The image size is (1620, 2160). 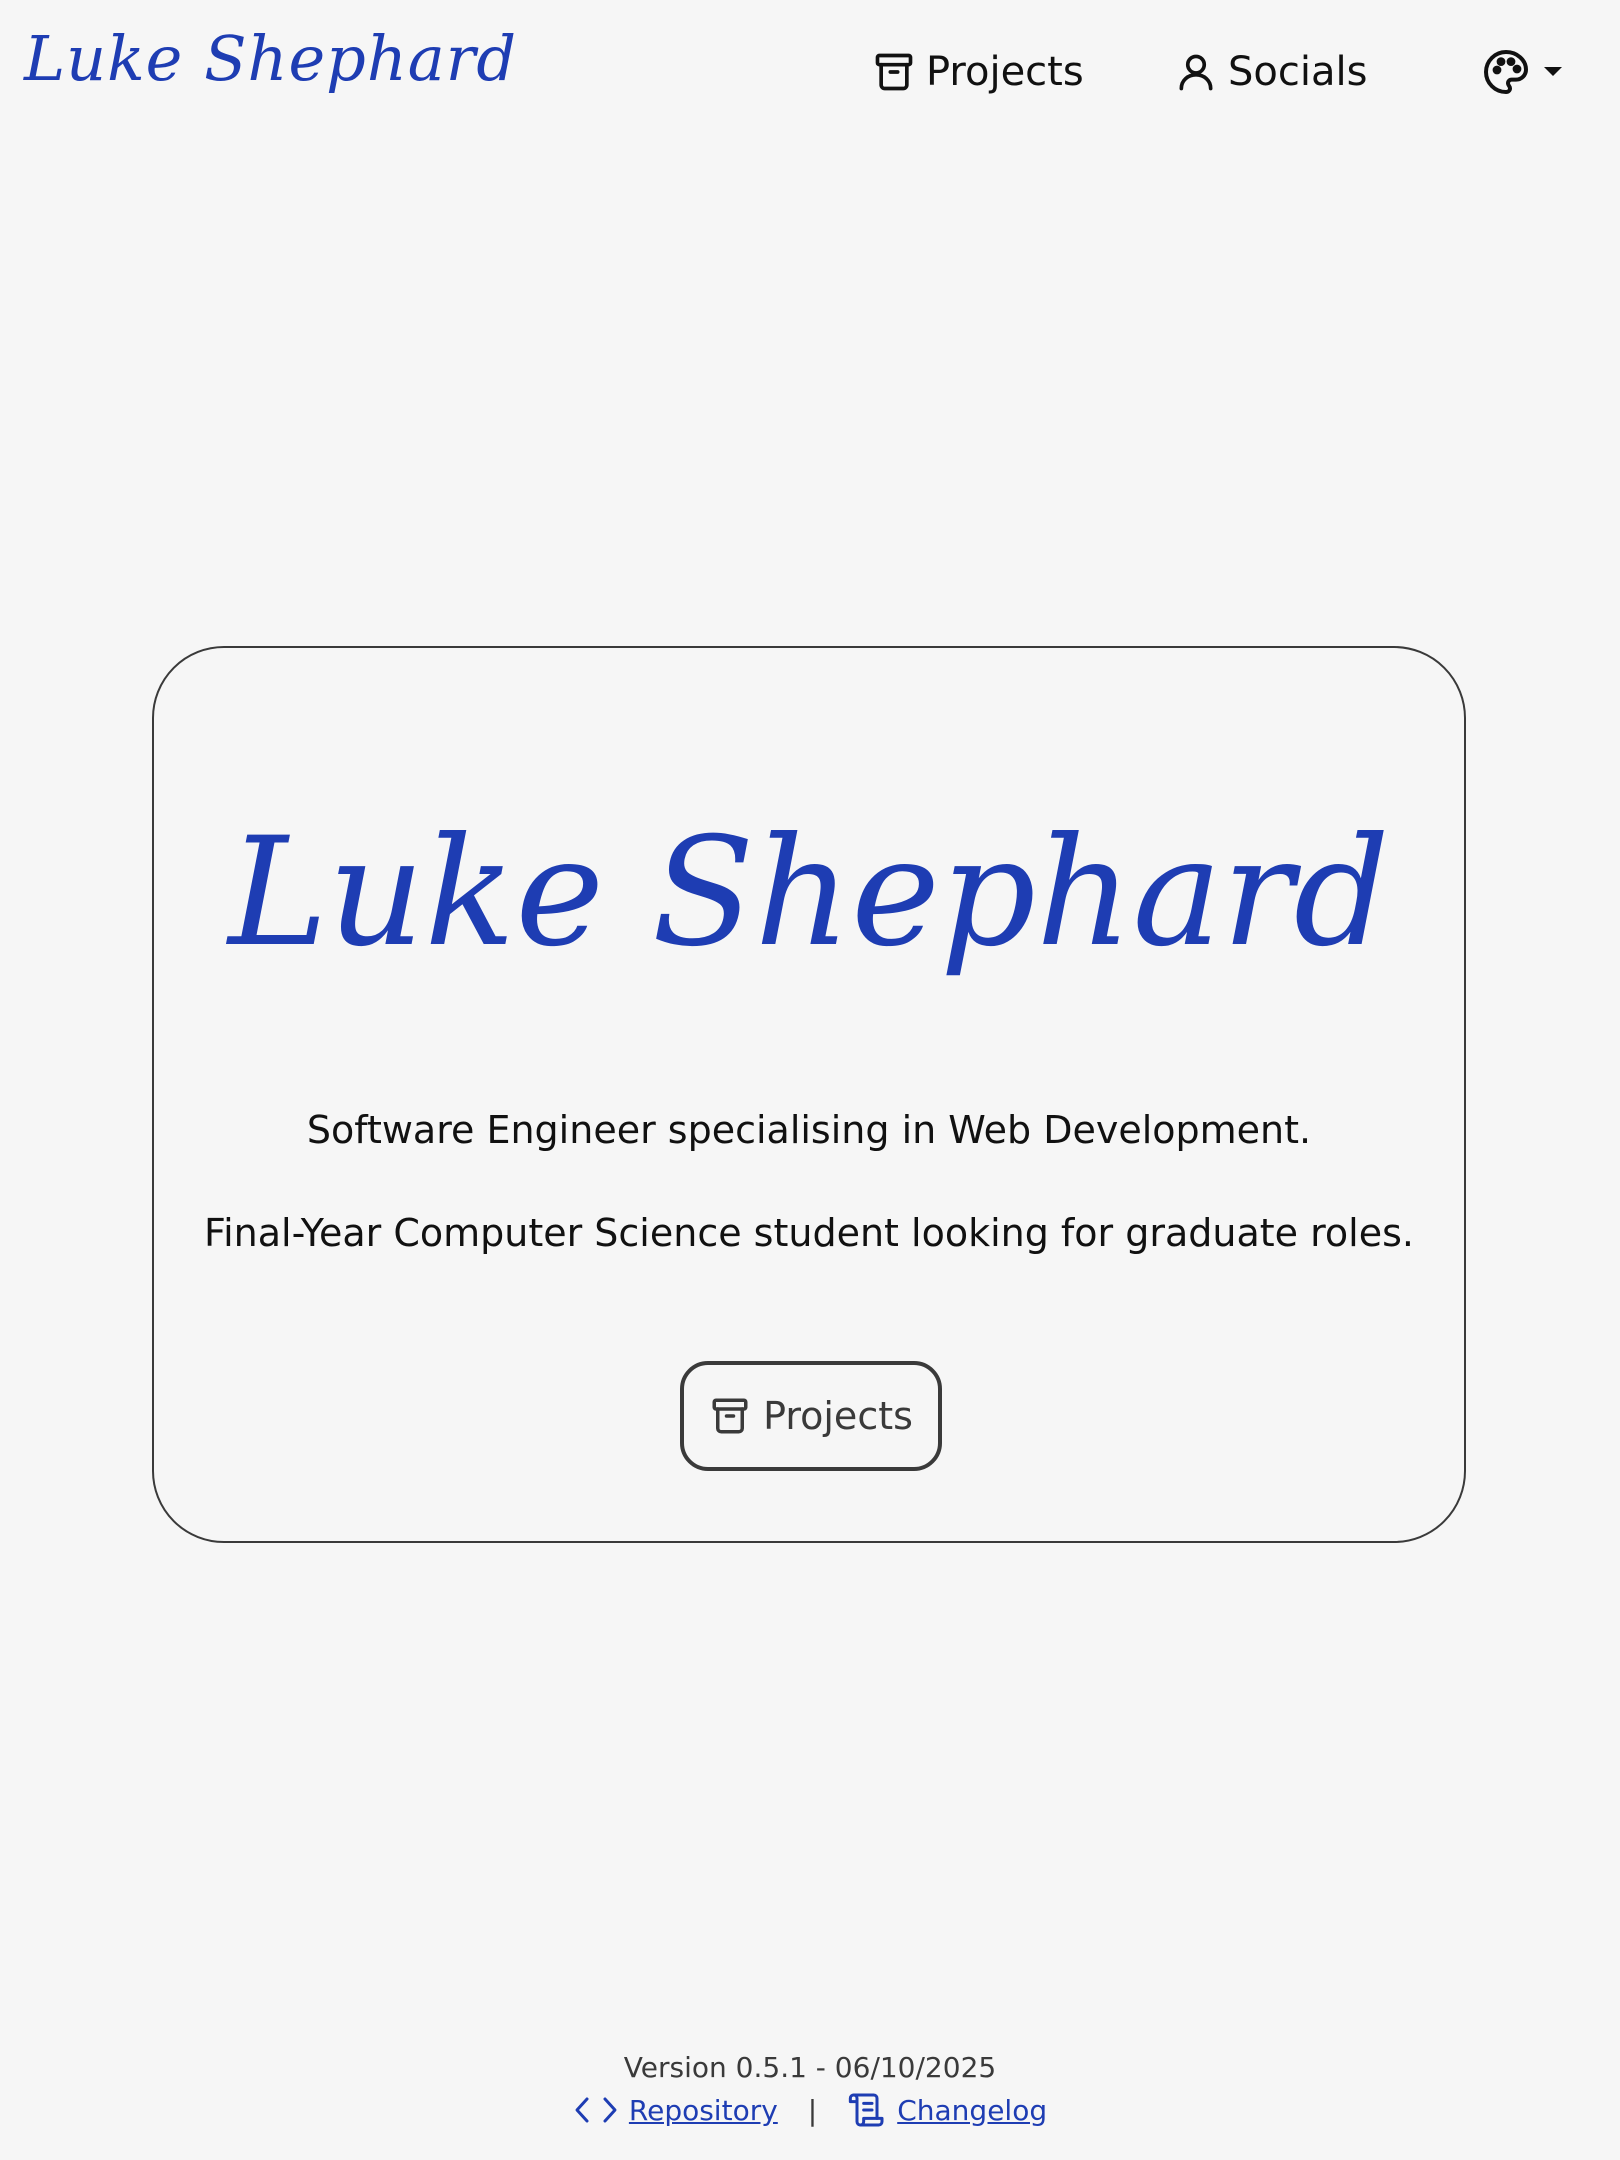 I want to click on projects-button: Projects, so click(x=811, y=1416).